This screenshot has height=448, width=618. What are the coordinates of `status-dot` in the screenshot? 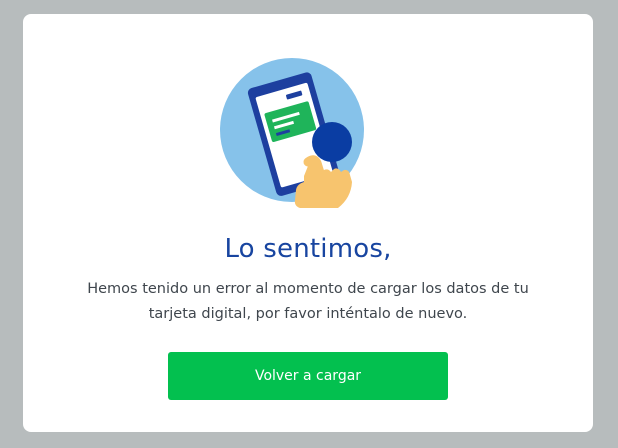 It's located at (332, 142).